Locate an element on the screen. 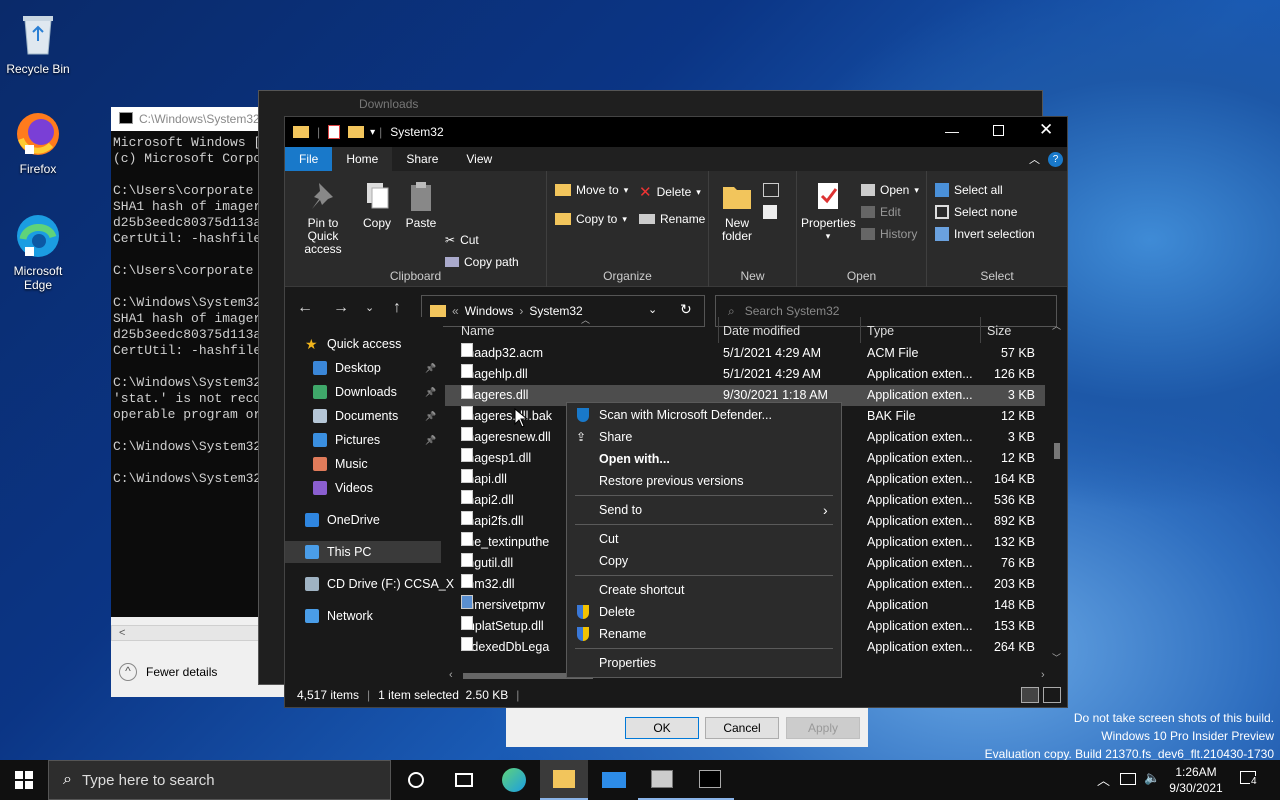 The width and height of the screenshot is (1280, 800). select-none-button: Select none is located at coordinates (976, 212).